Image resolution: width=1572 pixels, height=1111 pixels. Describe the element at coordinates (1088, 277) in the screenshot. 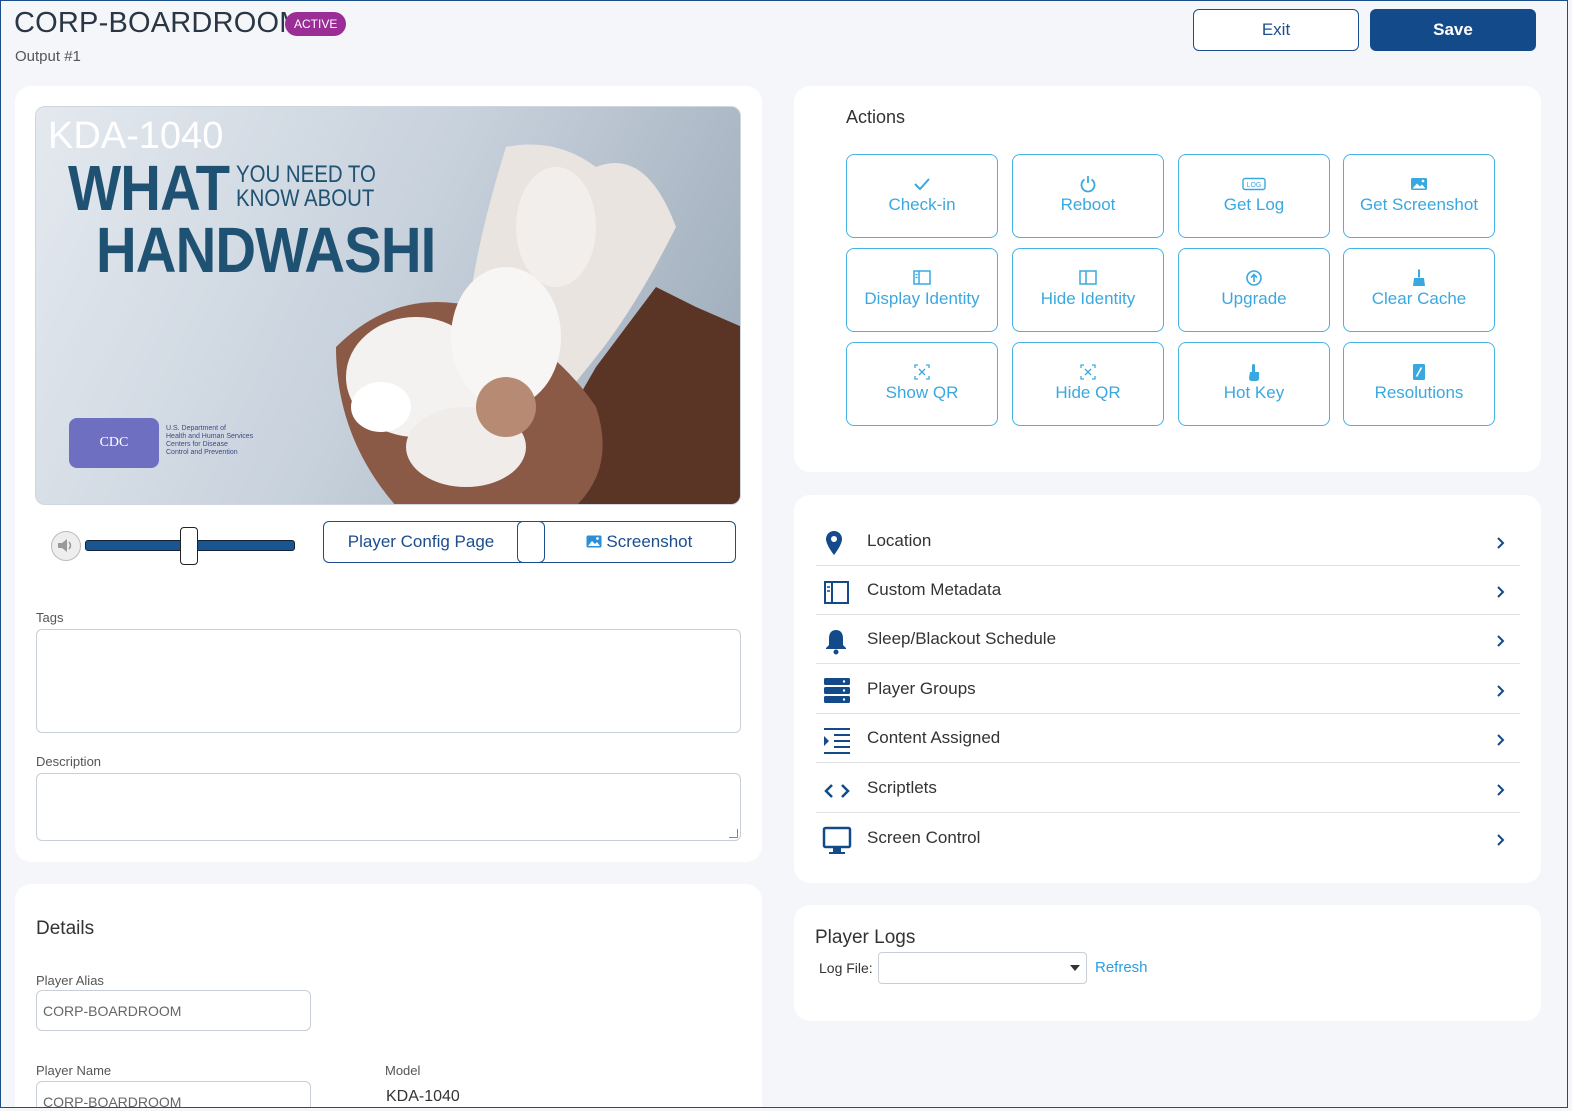

I see `identity-hide-icon` at that location.